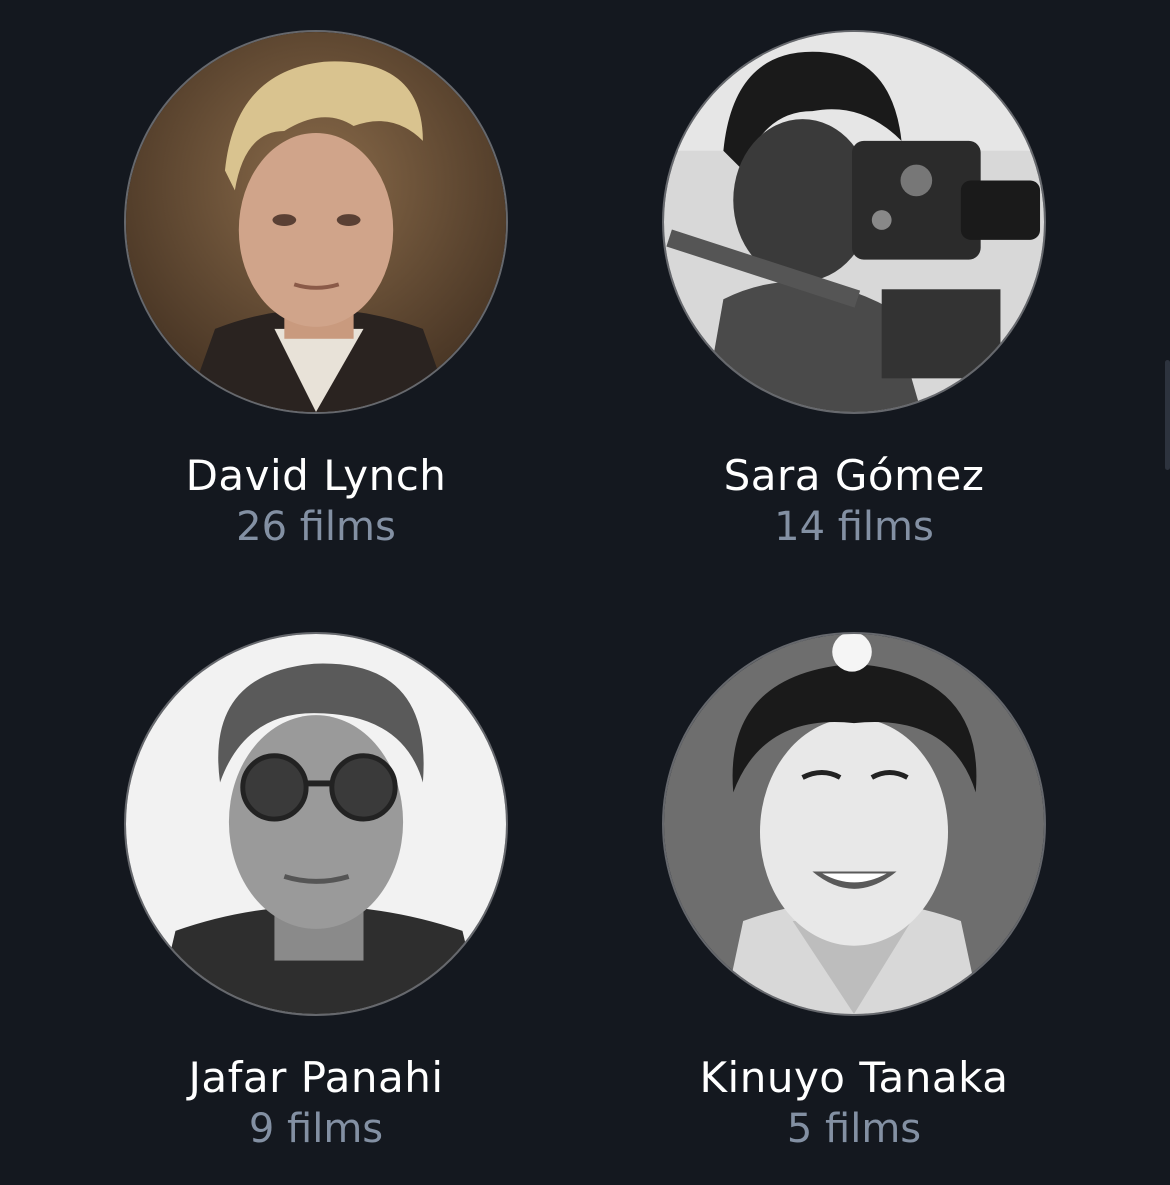  What do you see at coordinates (1167, 415) in the screenshot?
I see `scrollbar` at bounding box center [1167, 415].